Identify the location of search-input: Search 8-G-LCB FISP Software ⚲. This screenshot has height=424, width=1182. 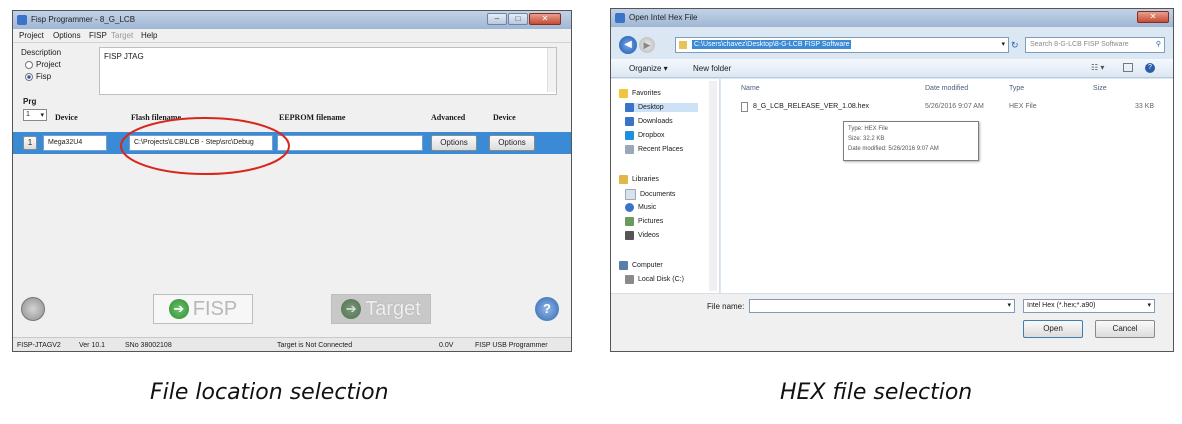
(1095, 45).